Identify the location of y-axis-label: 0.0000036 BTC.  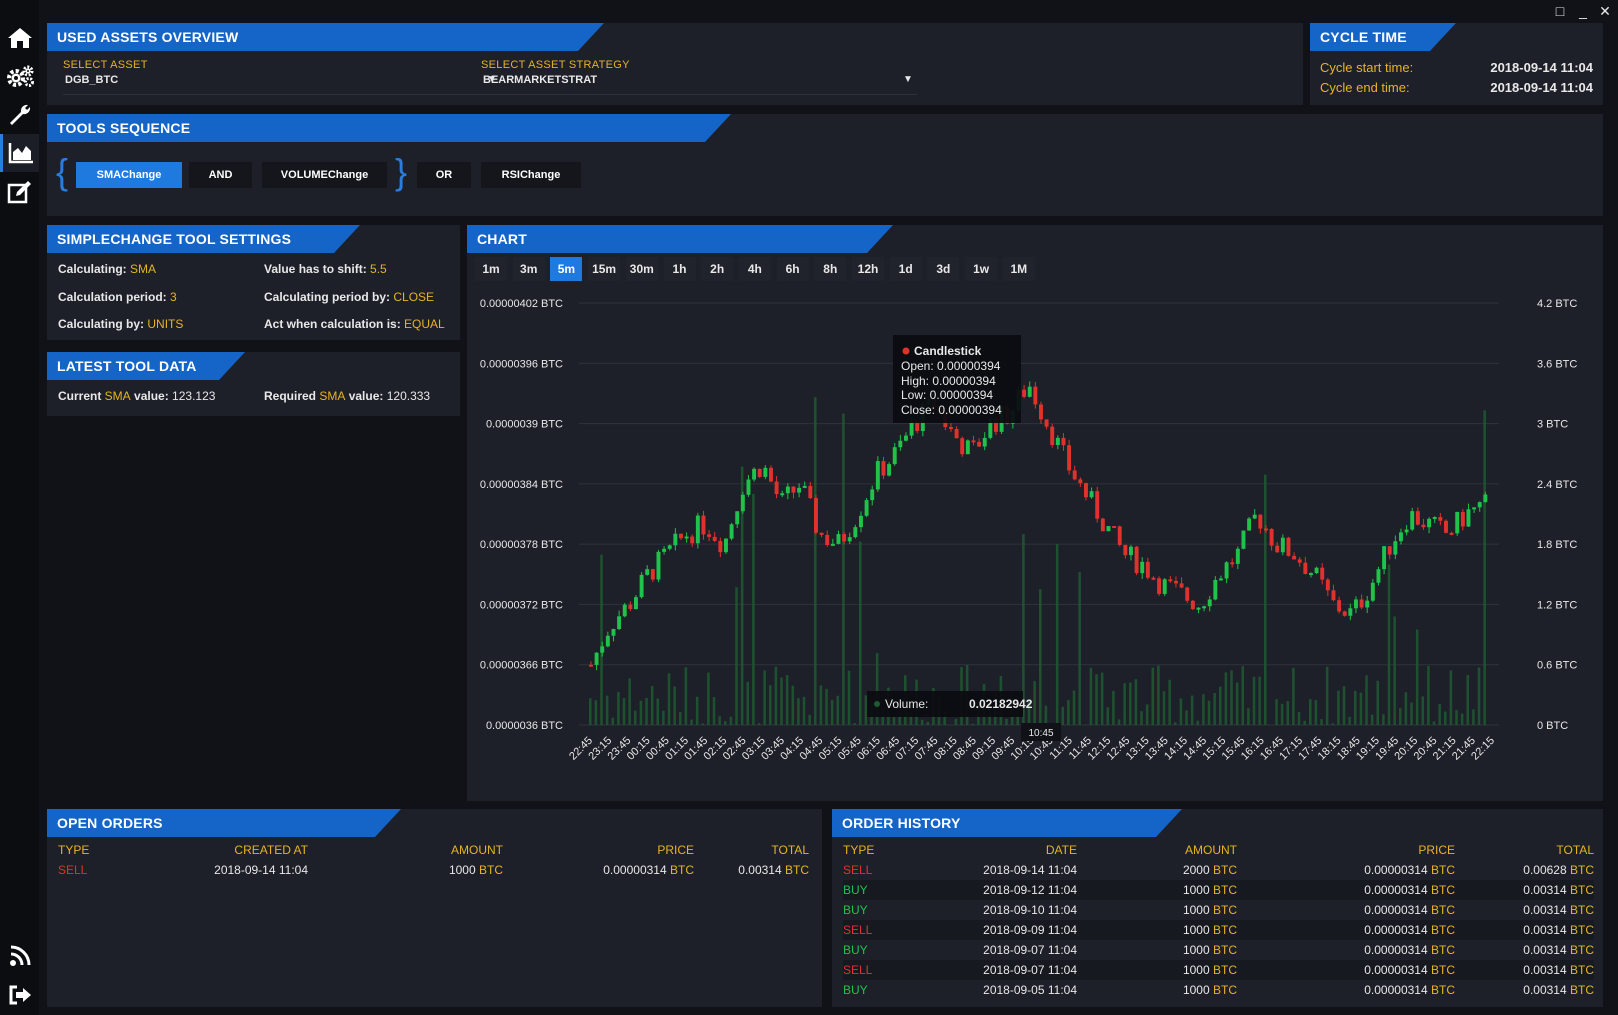
(524, 726).